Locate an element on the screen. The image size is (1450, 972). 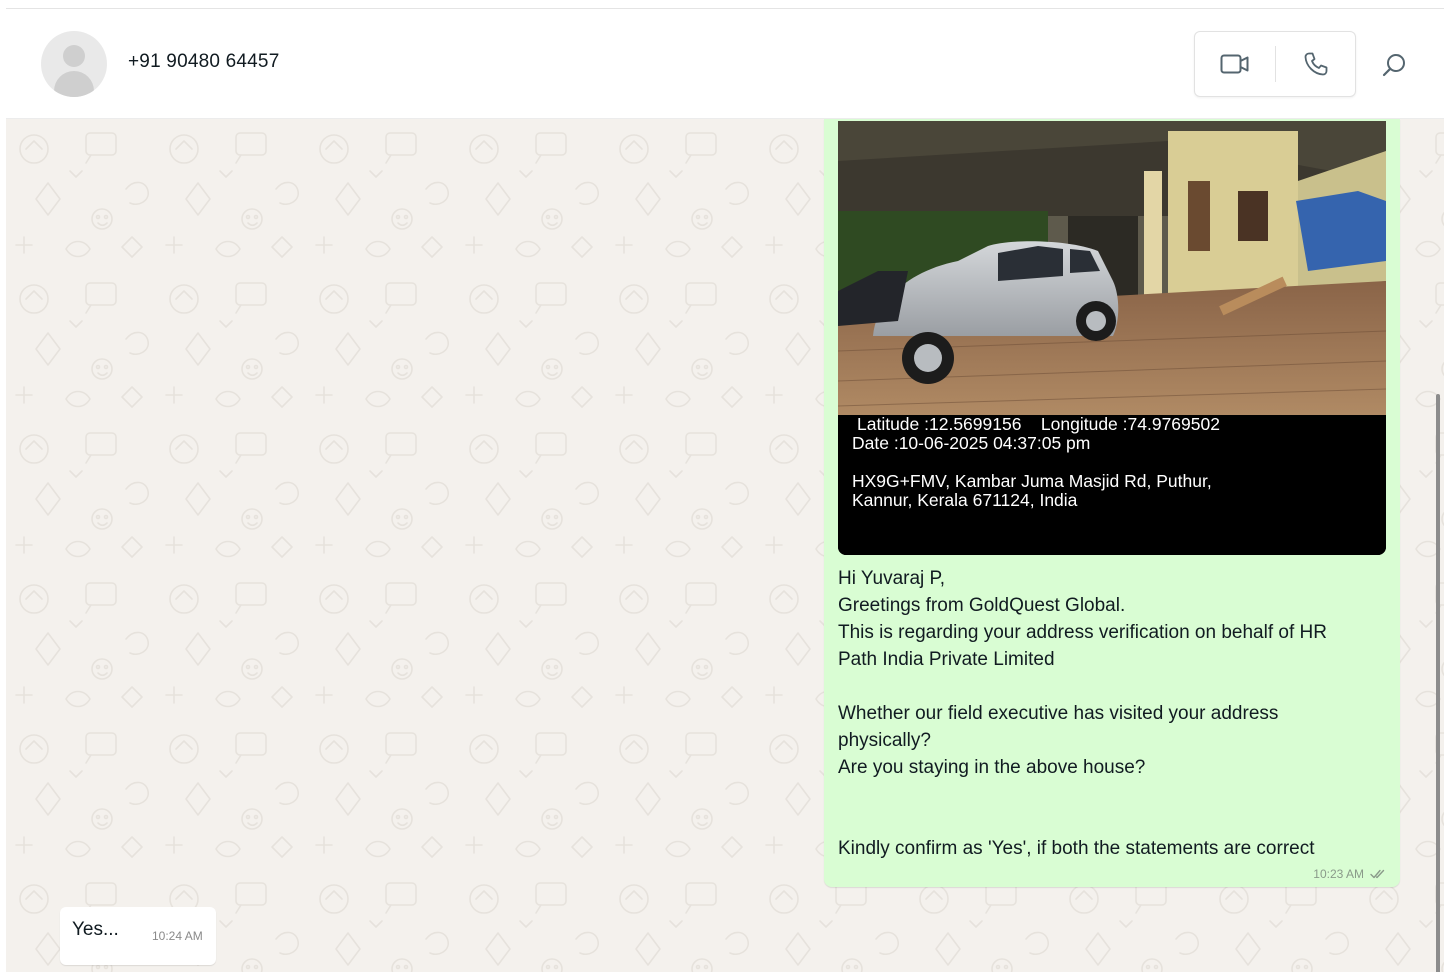
outgoing-message-time: 10:23 AM is located at coordinates (1338, 874).